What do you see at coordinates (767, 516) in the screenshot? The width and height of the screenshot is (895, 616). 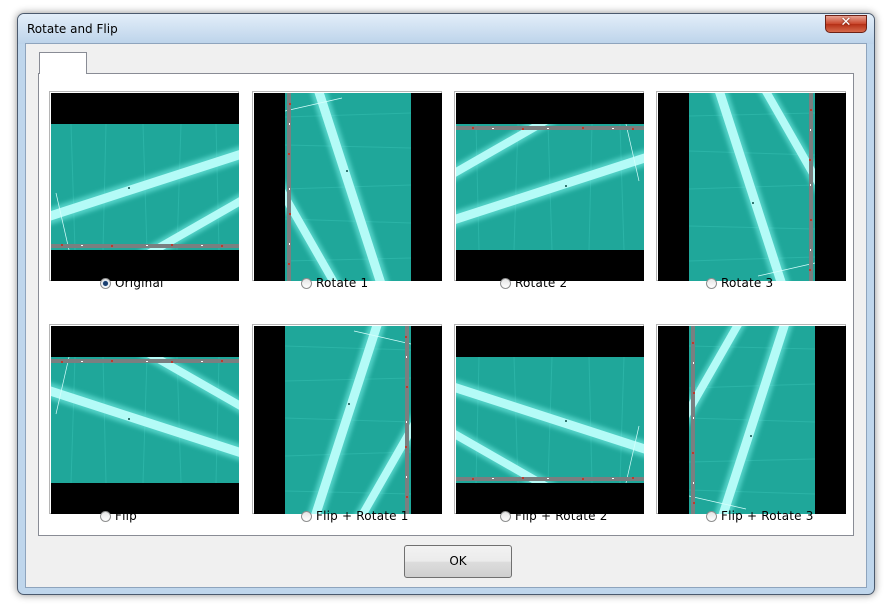 I see `option-label: Flip + Rotate 3` at bounding box center [767, 516].